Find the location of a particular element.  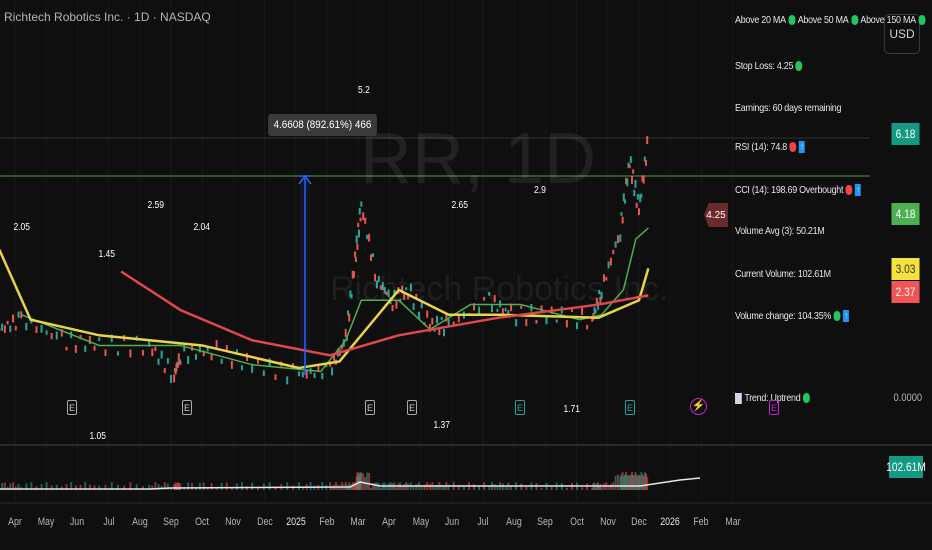

measure-arrow is located at coordinates (305, 274).